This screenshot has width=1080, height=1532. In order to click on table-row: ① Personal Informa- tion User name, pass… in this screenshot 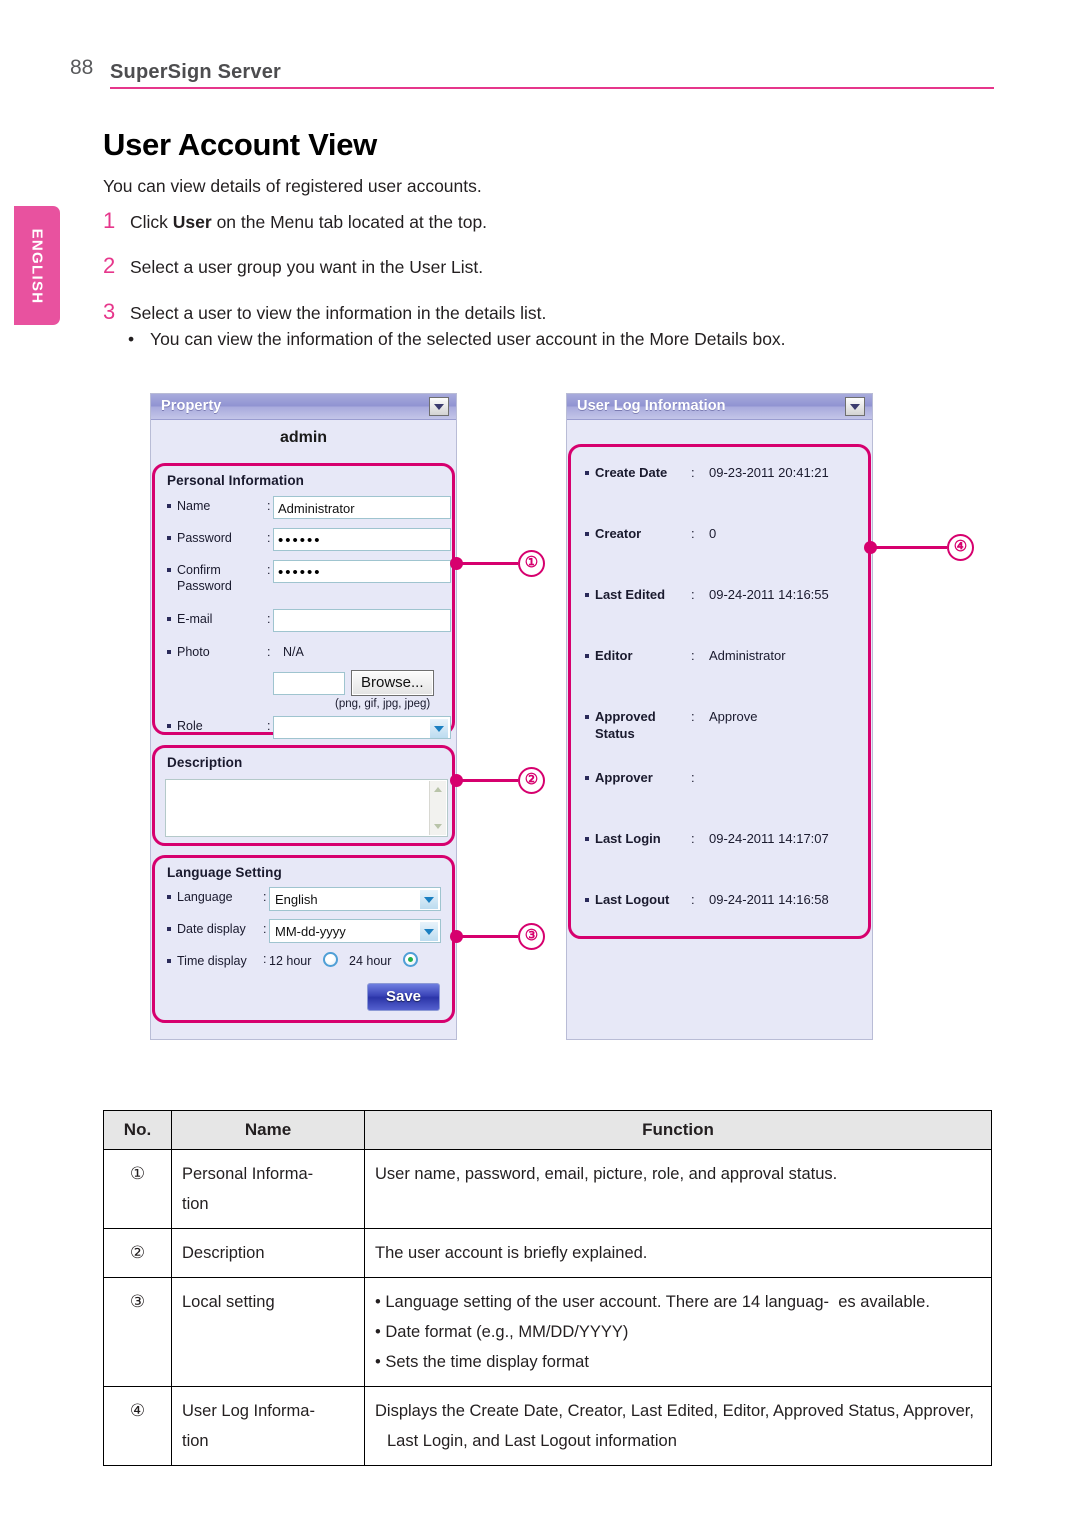, I will do `click(547, 1189)`.